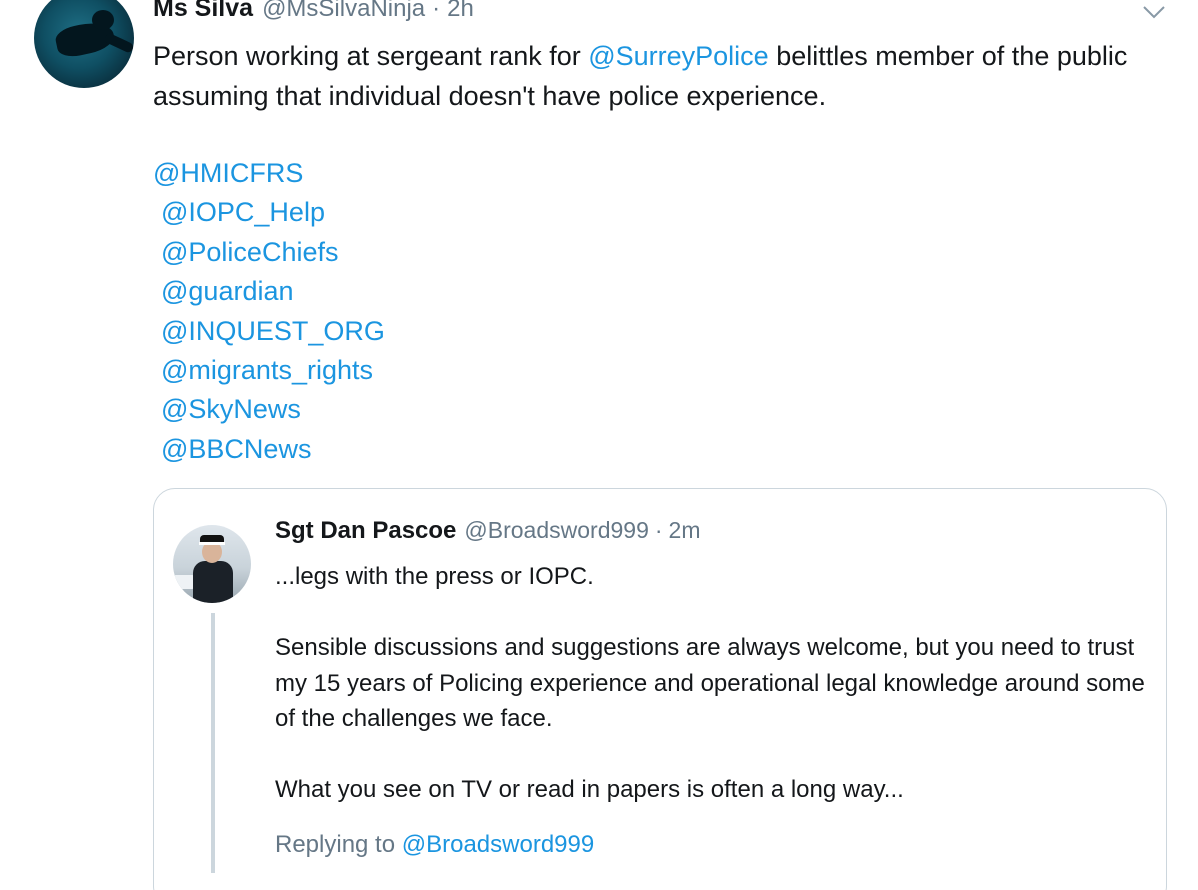 This screenshot has height=890, width=1198. Describe the element at coordinates (556, 530) in the screenshot. I see `quoted-author-handle: @Broadsword999` at that location.